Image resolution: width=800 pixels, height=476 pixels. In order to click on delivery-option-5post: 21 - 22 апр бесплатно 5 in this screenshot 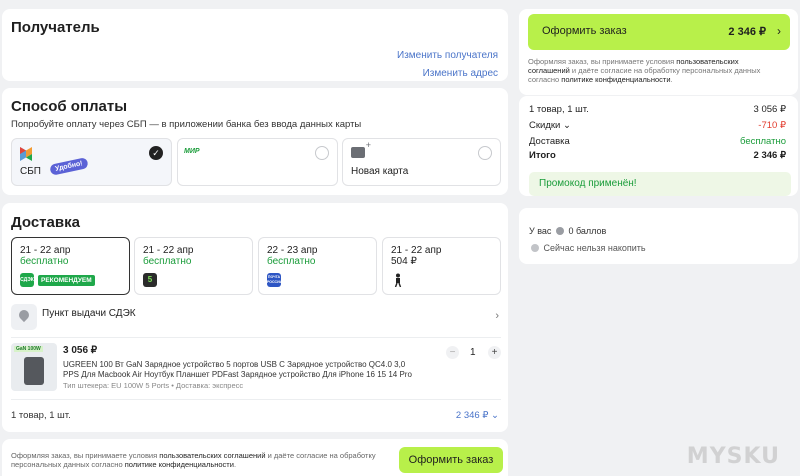, I will do `click(193, 266)`.